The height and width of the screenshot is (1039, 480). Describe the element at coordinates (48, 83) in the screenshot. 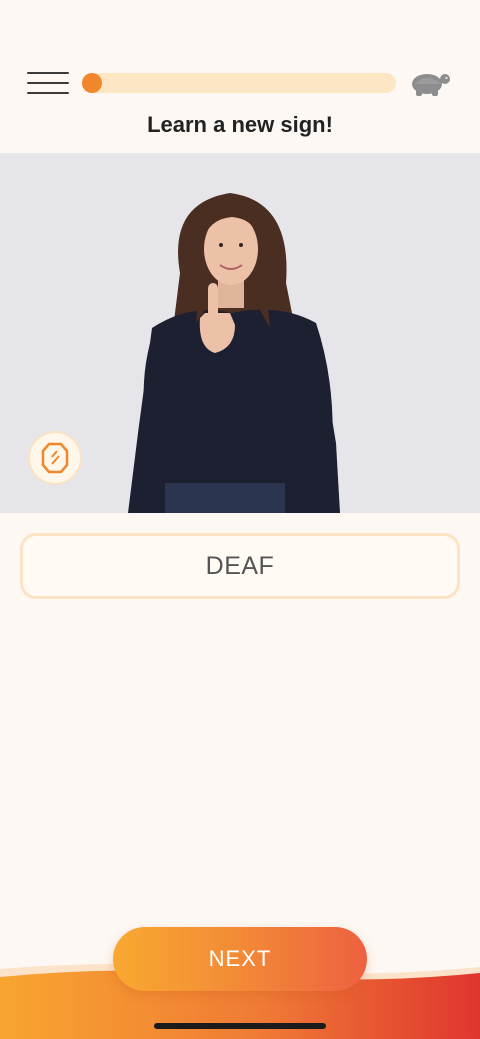

I see `hamburger-menu-icon` at that location.